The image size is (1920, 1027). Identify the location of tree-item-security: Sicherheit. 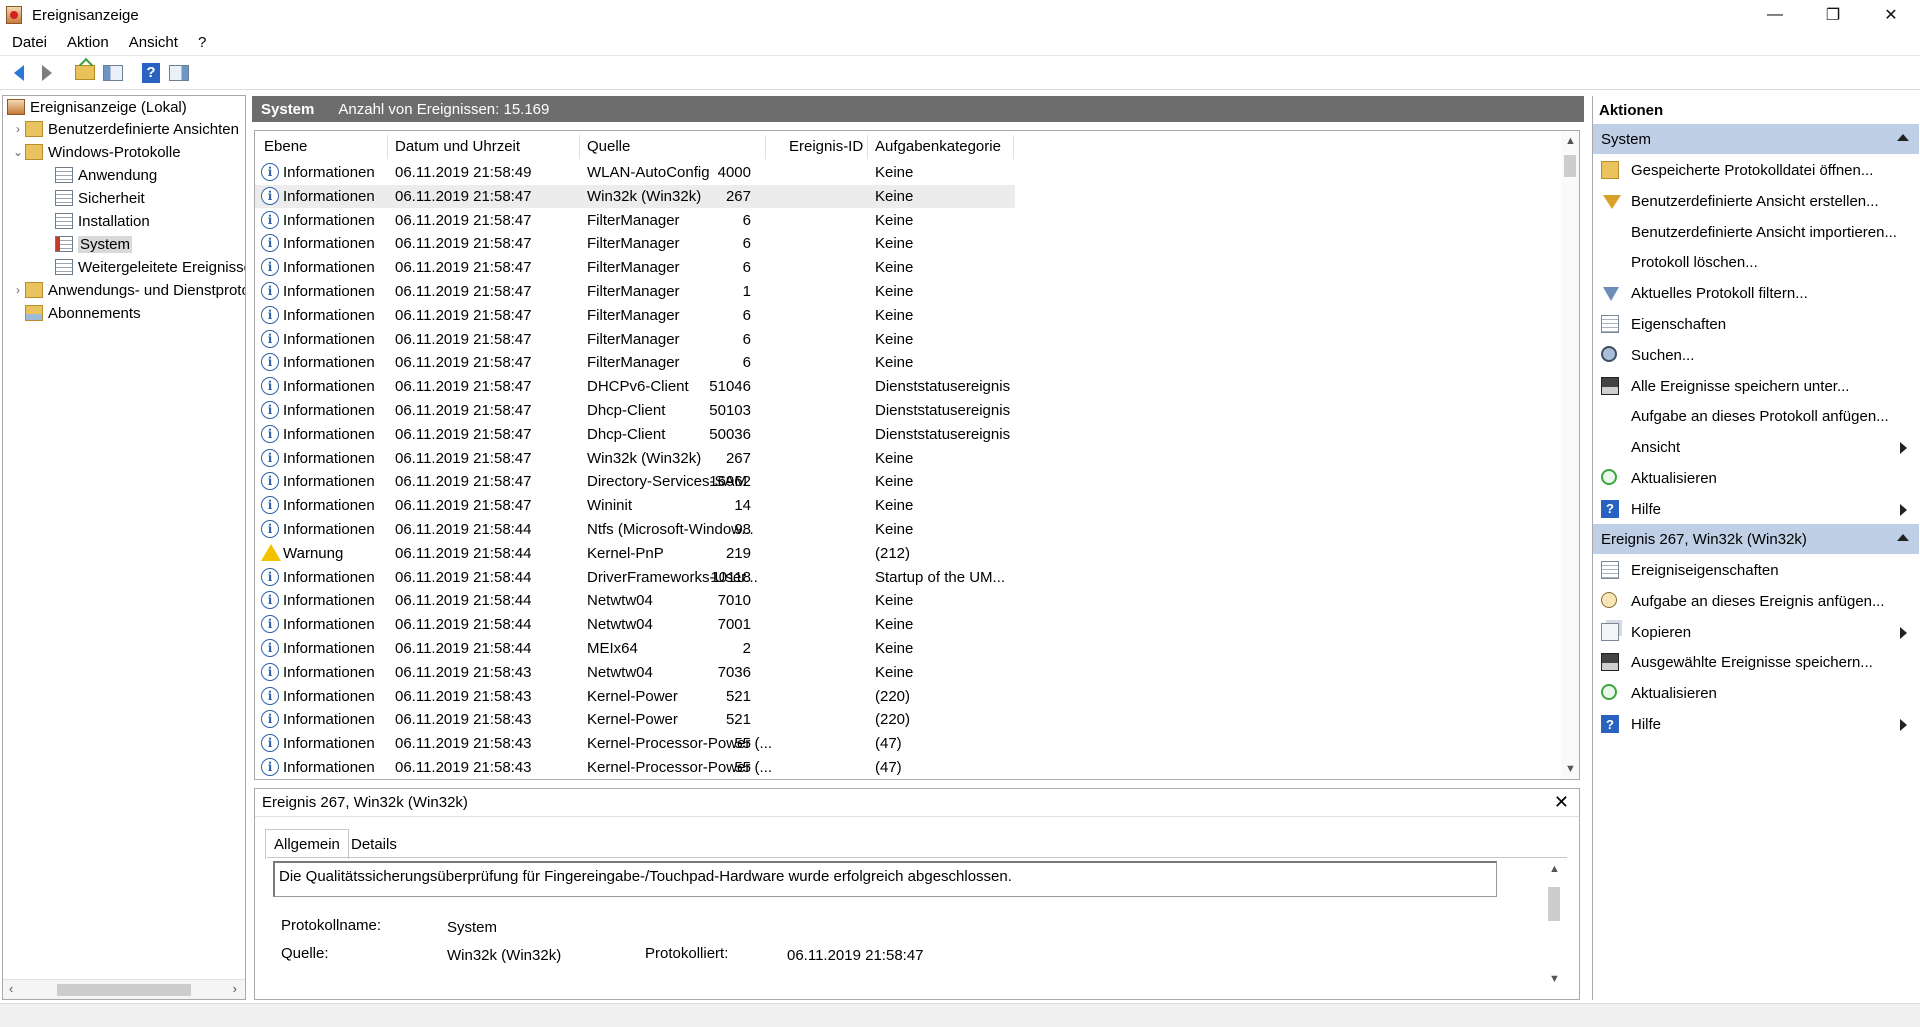
(100, 198).